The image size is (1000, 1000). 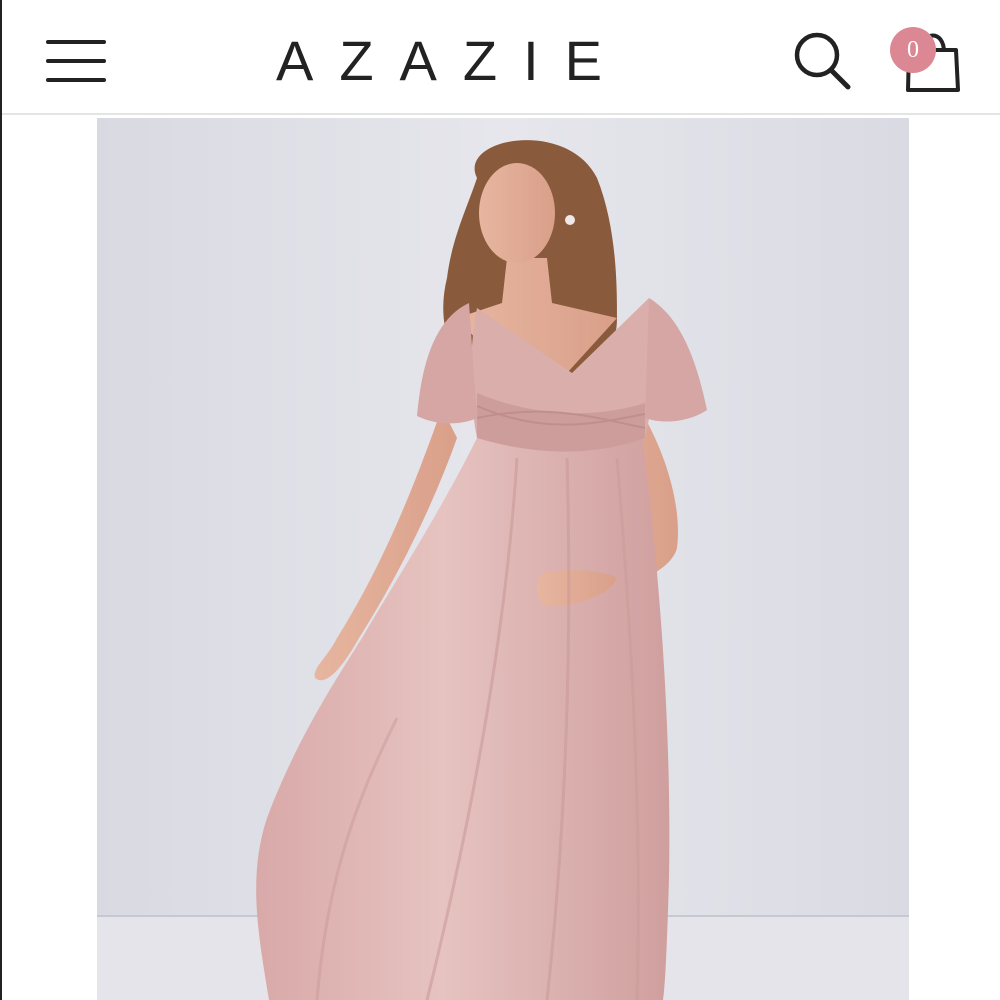 What do you see at coordinates (913, 50) in the screenshot?
I see `cart-count-badge: 0` at bounding box center [913, 50].